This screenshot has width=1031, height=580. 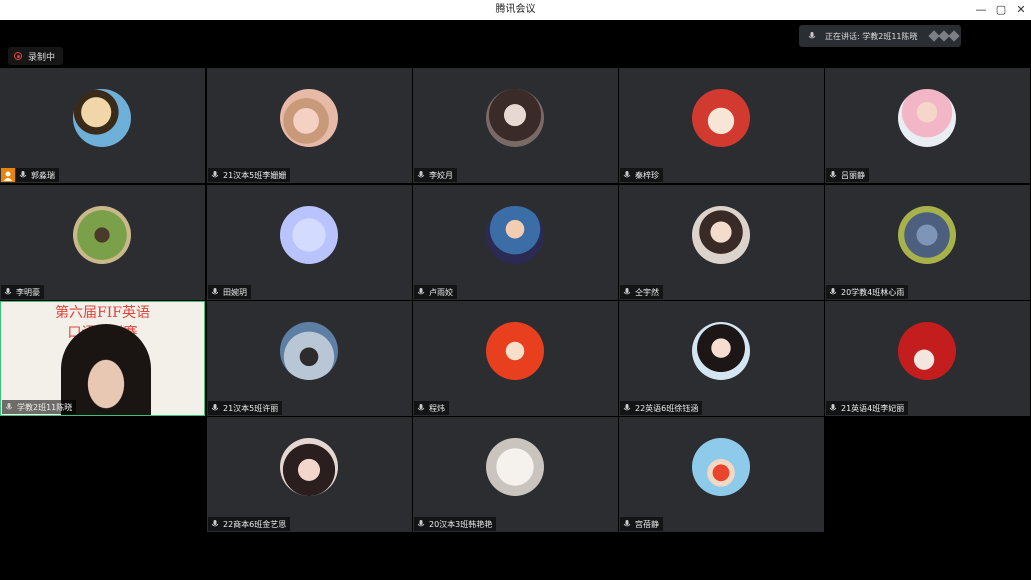 What do you see at coordinates (867, 292) in the screenshot?
I see `participant-name: 20学教4班林心雨` at bounding box center [867, 292].